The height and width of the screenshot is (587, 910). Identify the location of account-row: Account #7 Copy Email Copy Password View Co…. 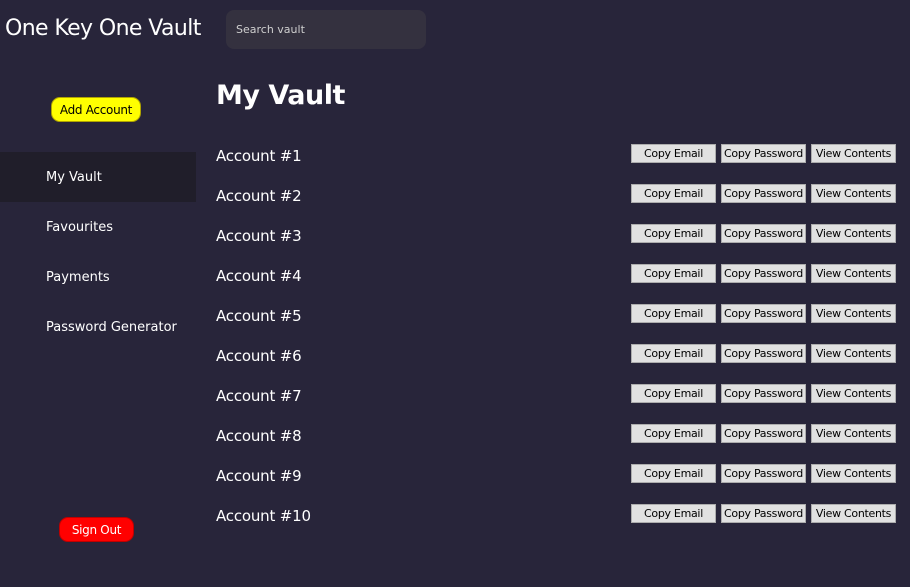
(557, 396).